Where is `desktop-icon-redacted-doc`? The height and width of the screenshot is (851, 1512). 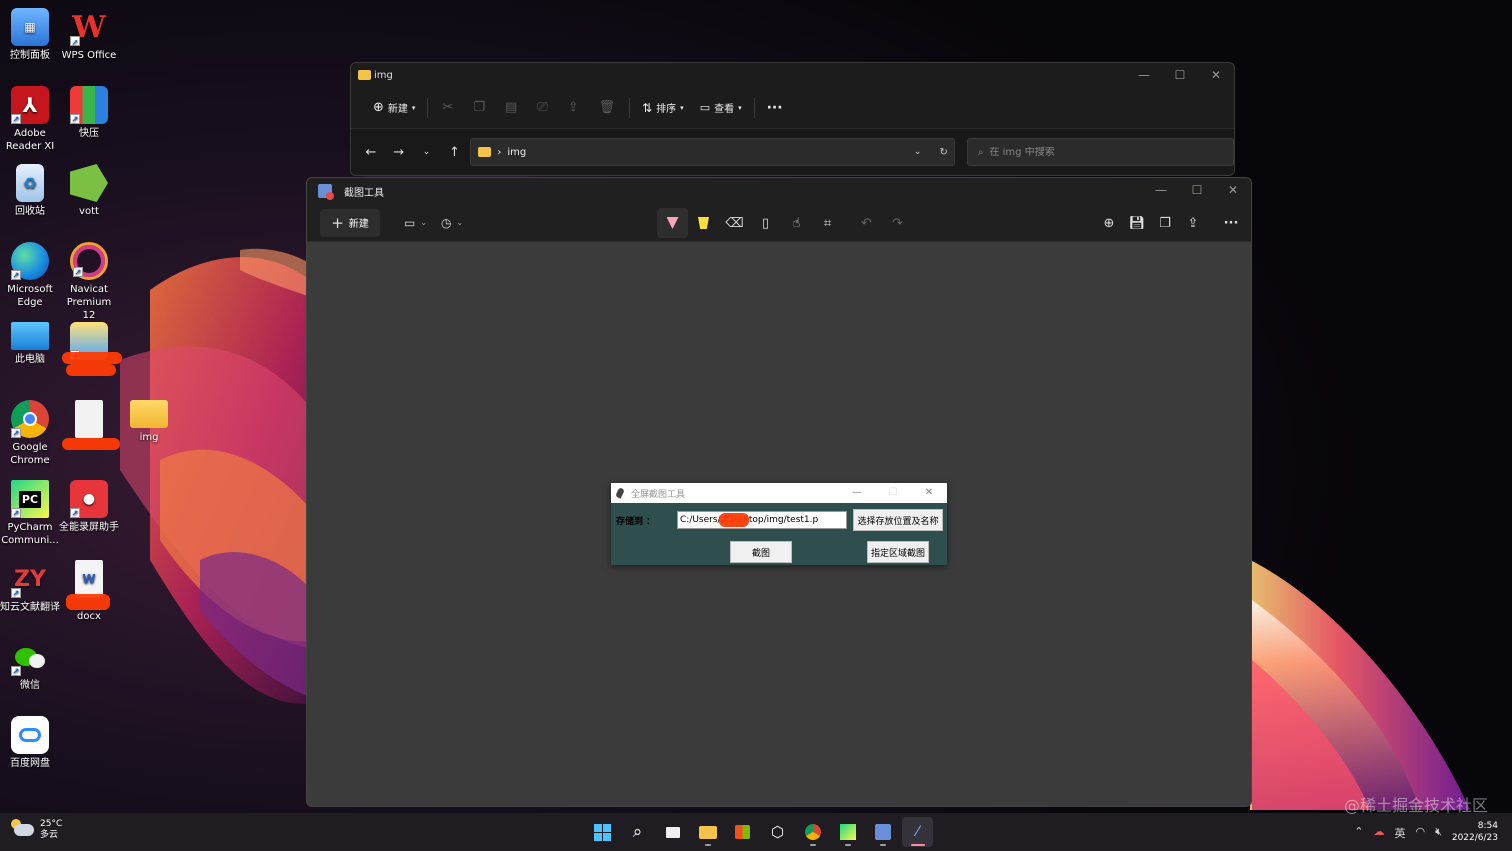 desktop-icon-redacted-doc is located at coordinates (89, 420).